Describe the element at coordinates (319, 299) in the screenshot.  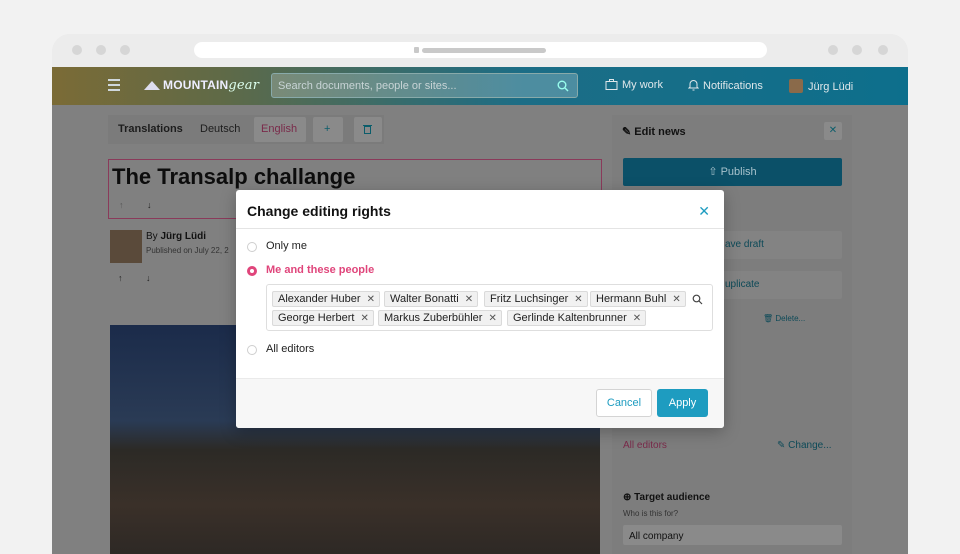
I see `person-name: Alexander Huber` at that location.